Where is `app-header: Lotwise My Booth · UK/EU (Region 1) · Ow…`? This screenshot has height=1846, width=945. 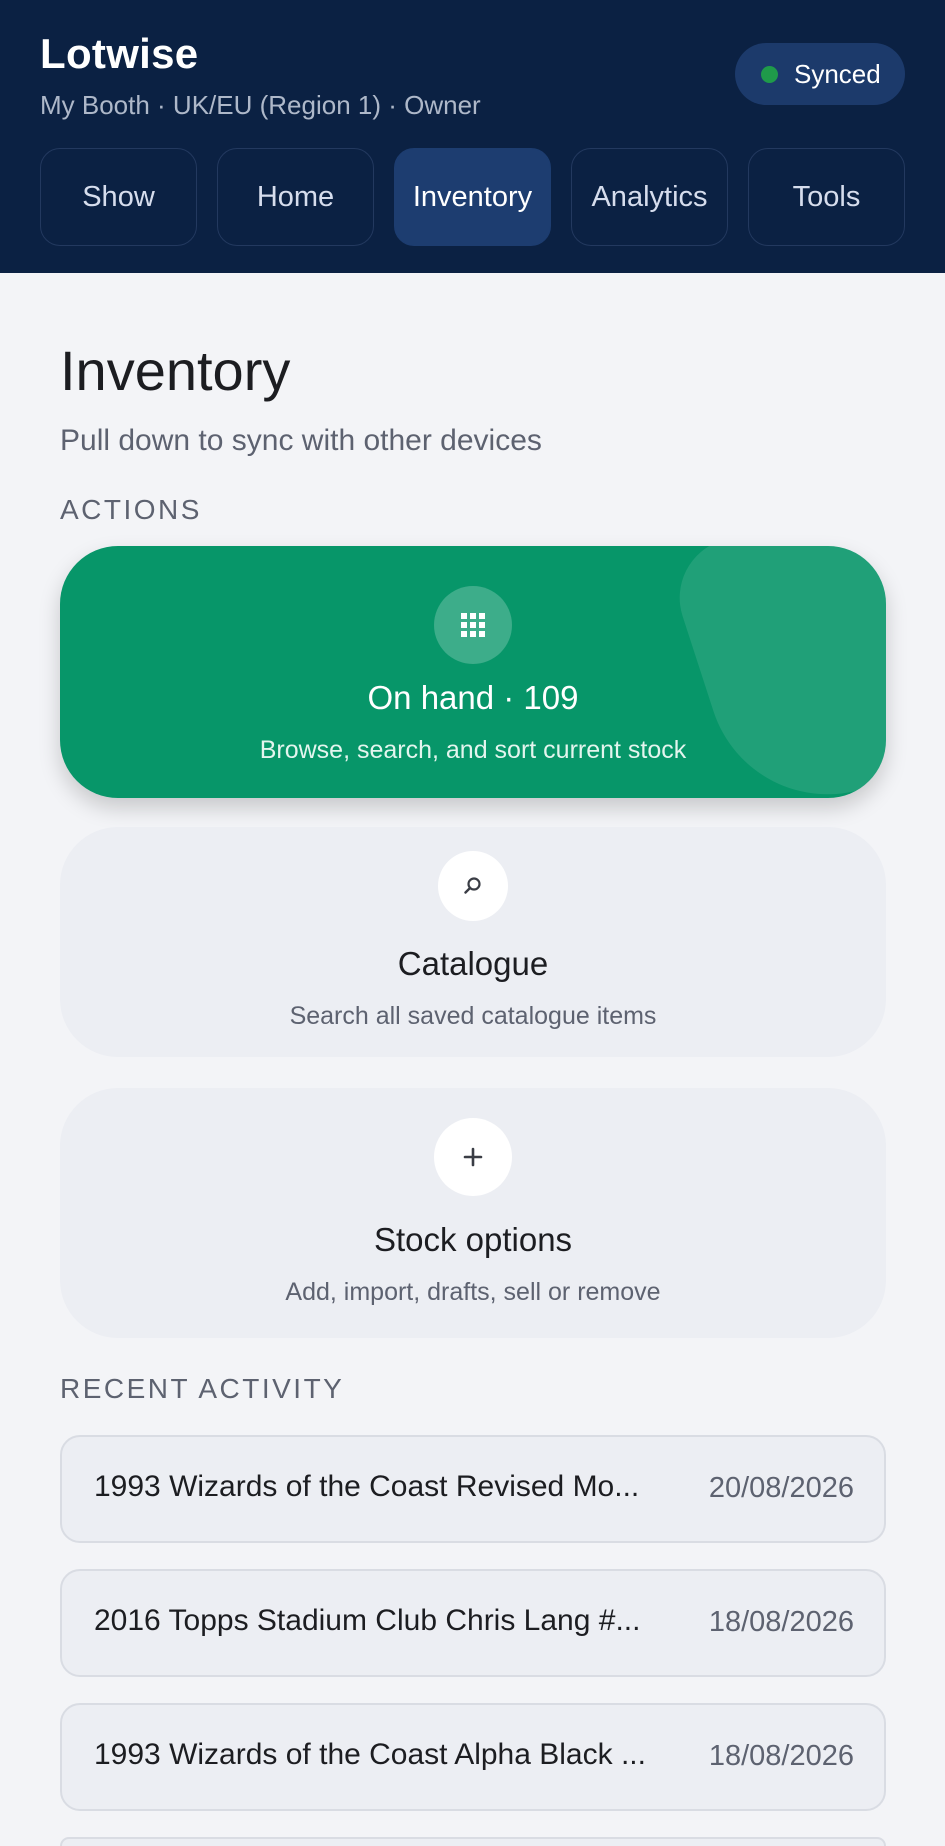
app-header: Lotwise My Booth · UK/EU (Region 1) · Ow… is located at coordinates (472, 136).